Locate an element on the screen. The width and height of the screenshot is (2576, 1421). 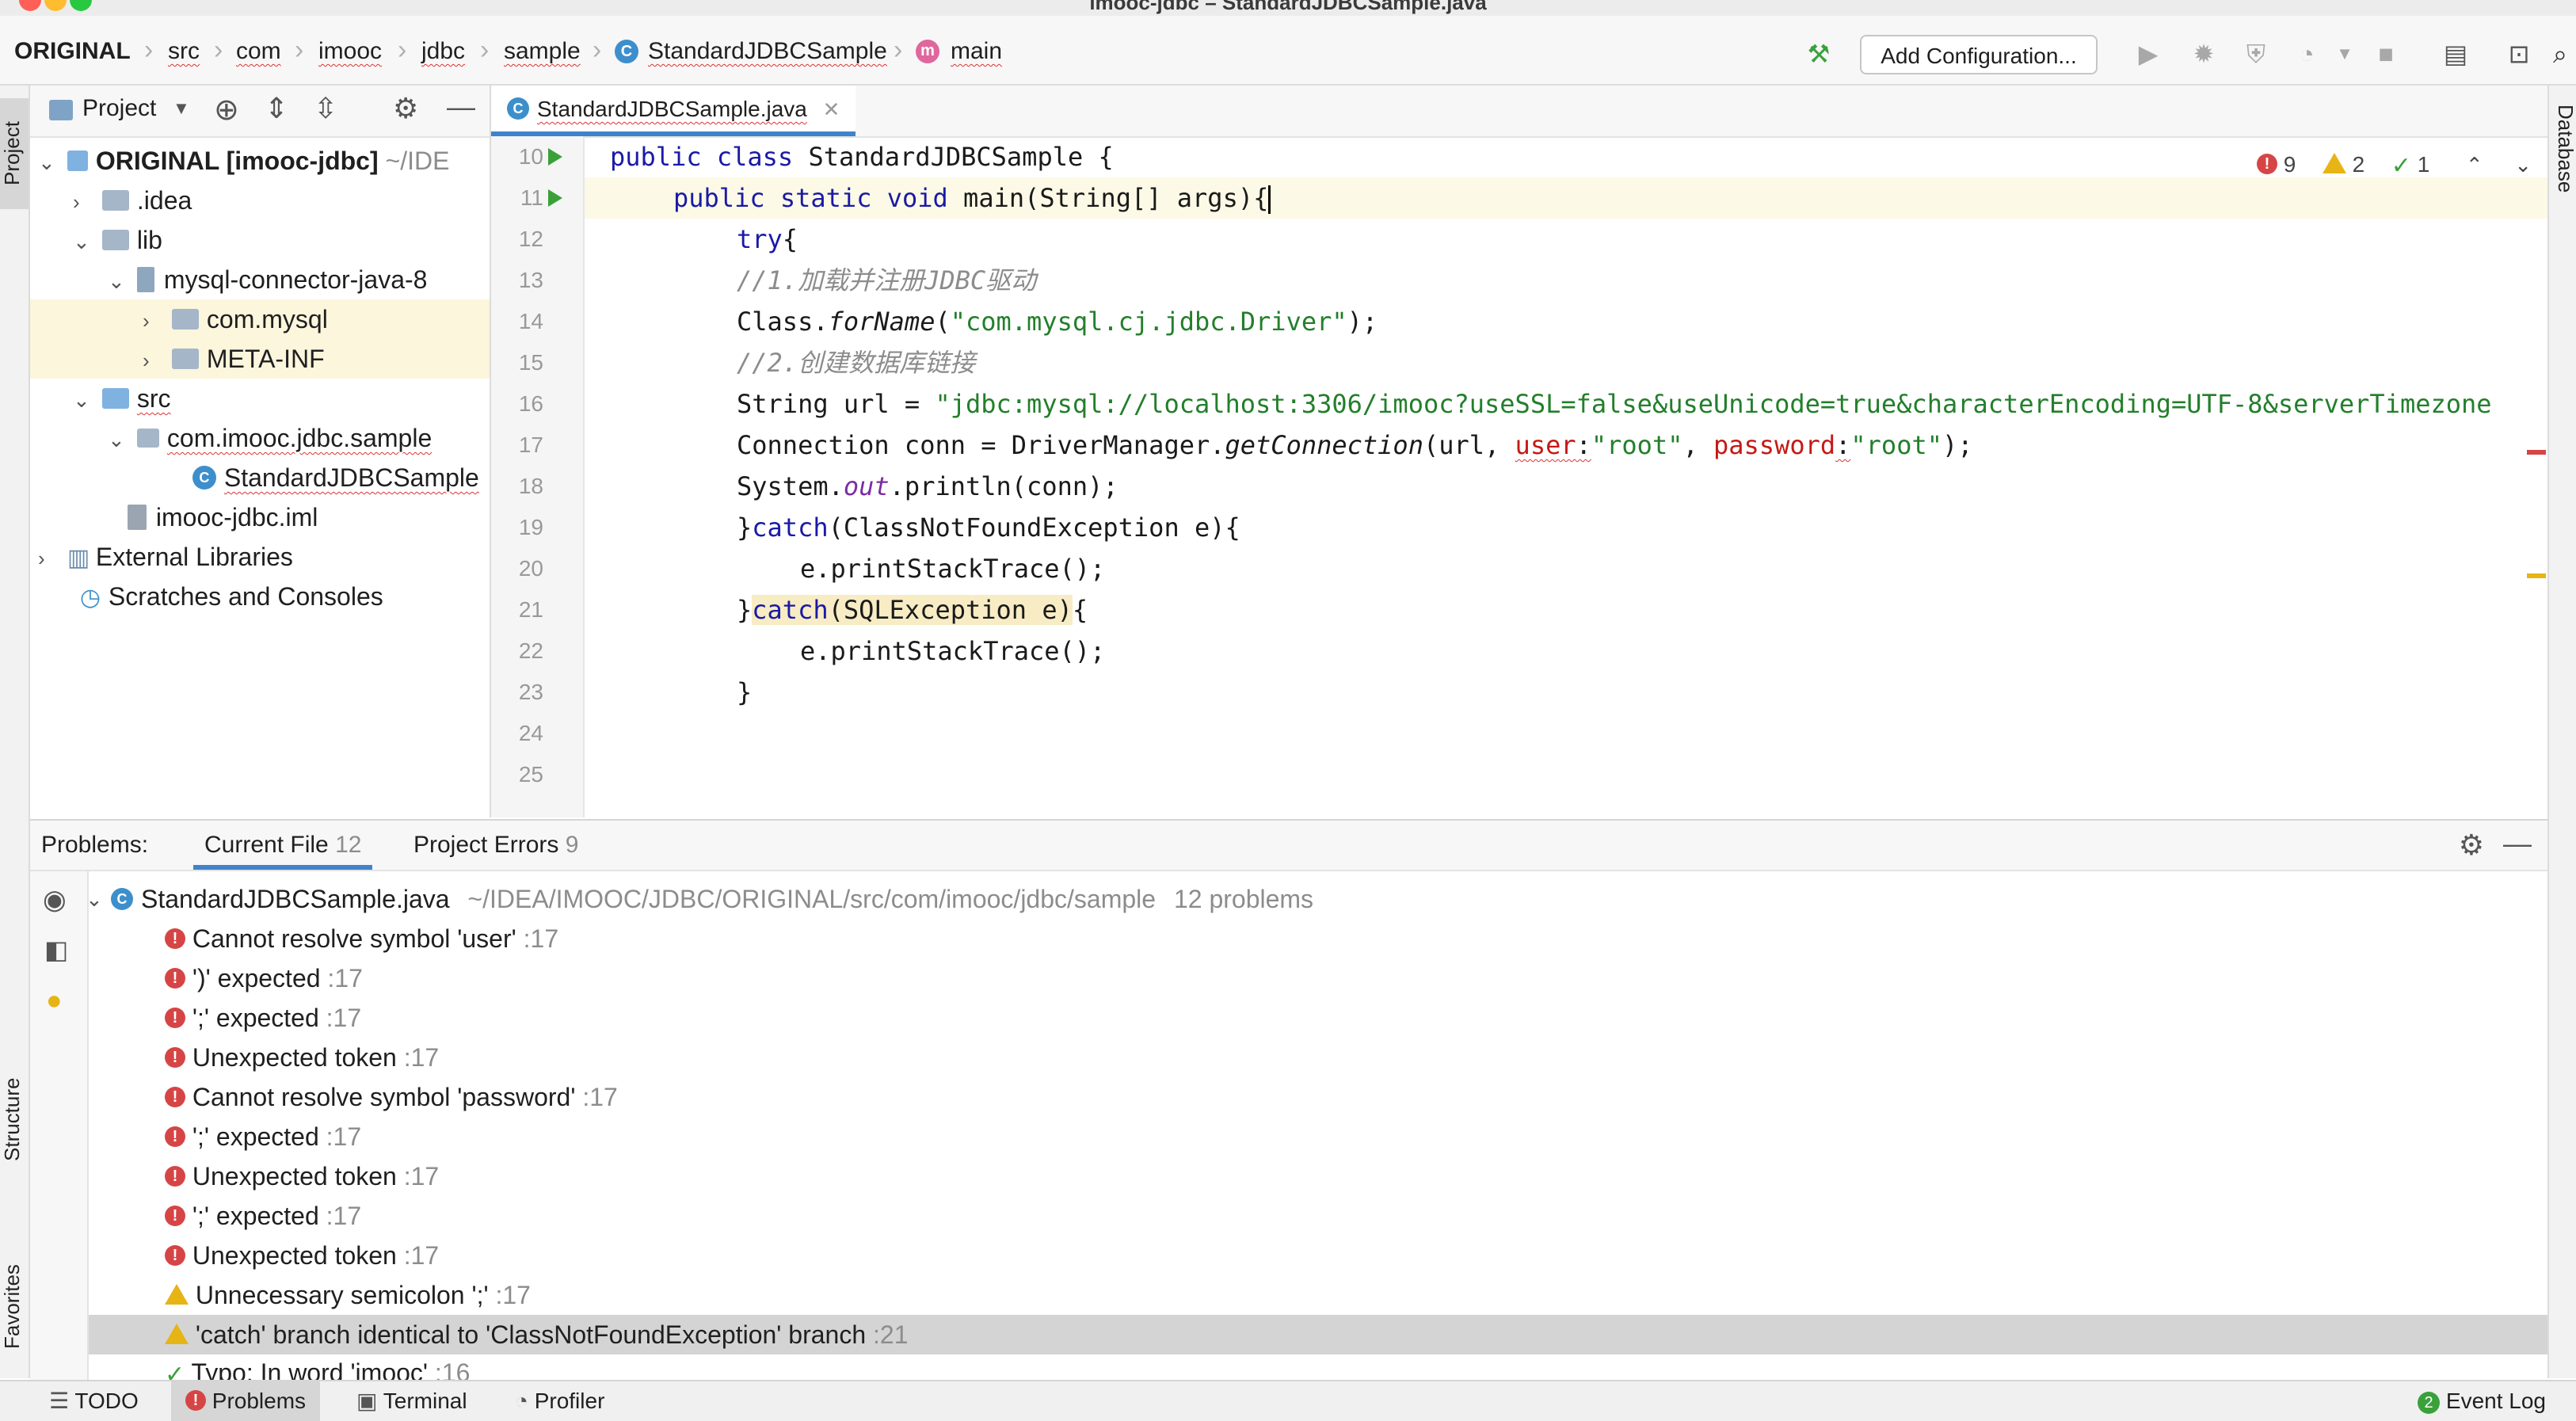
tree-item-project-root: ⌄ ORIGINAL [imooc-jdbc] ~/IDE is located at coordinates (260, 161).